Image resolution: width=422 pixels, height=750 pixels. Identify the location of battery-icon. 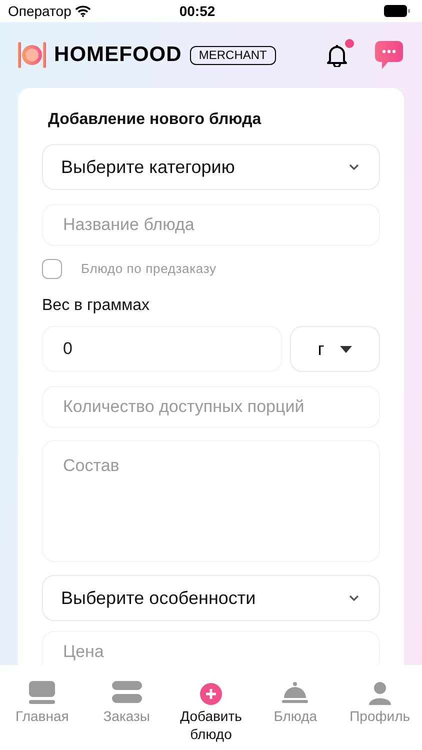
(397, 11).